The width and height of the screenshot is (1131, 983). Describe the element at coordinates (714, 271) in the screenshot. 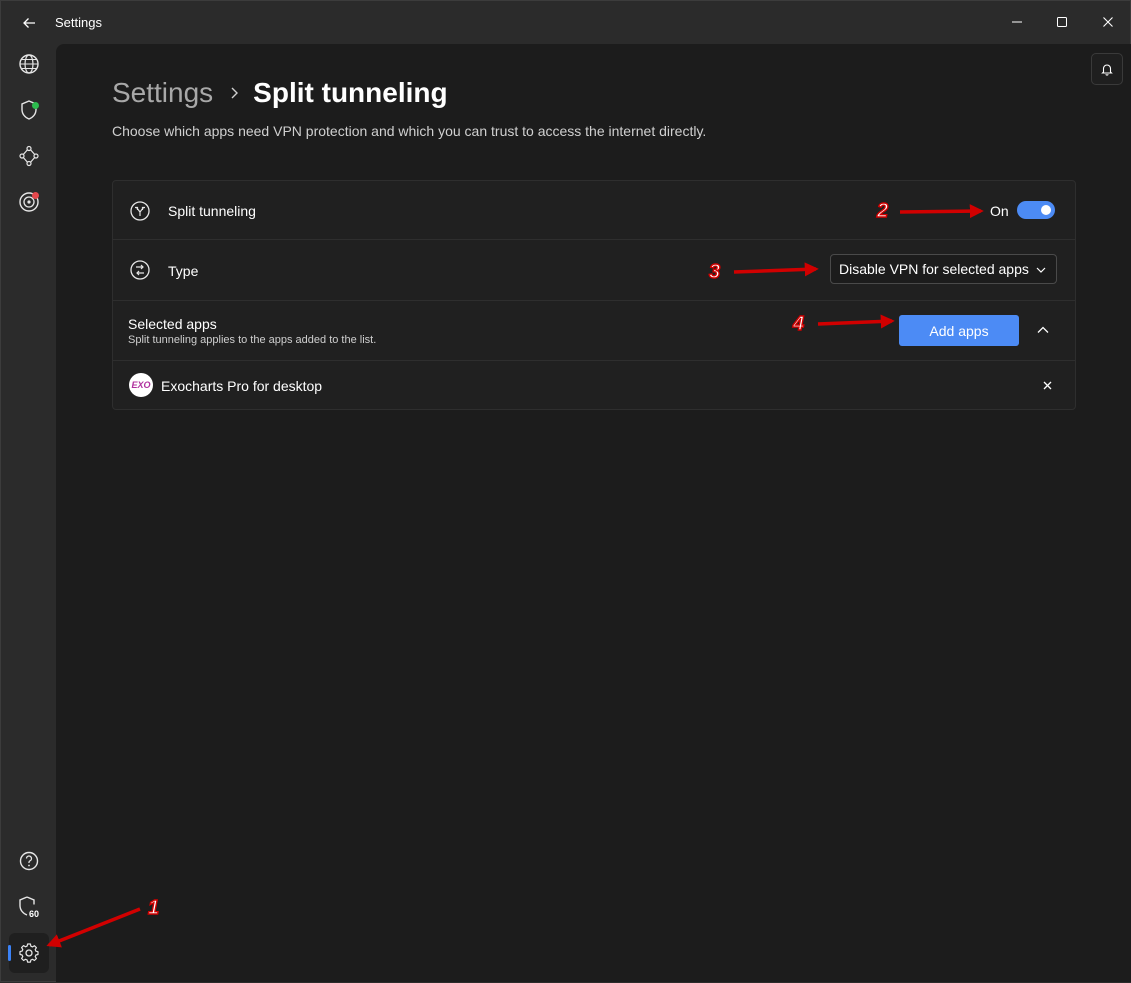

I see `annotation-number-3: 3` at that location.